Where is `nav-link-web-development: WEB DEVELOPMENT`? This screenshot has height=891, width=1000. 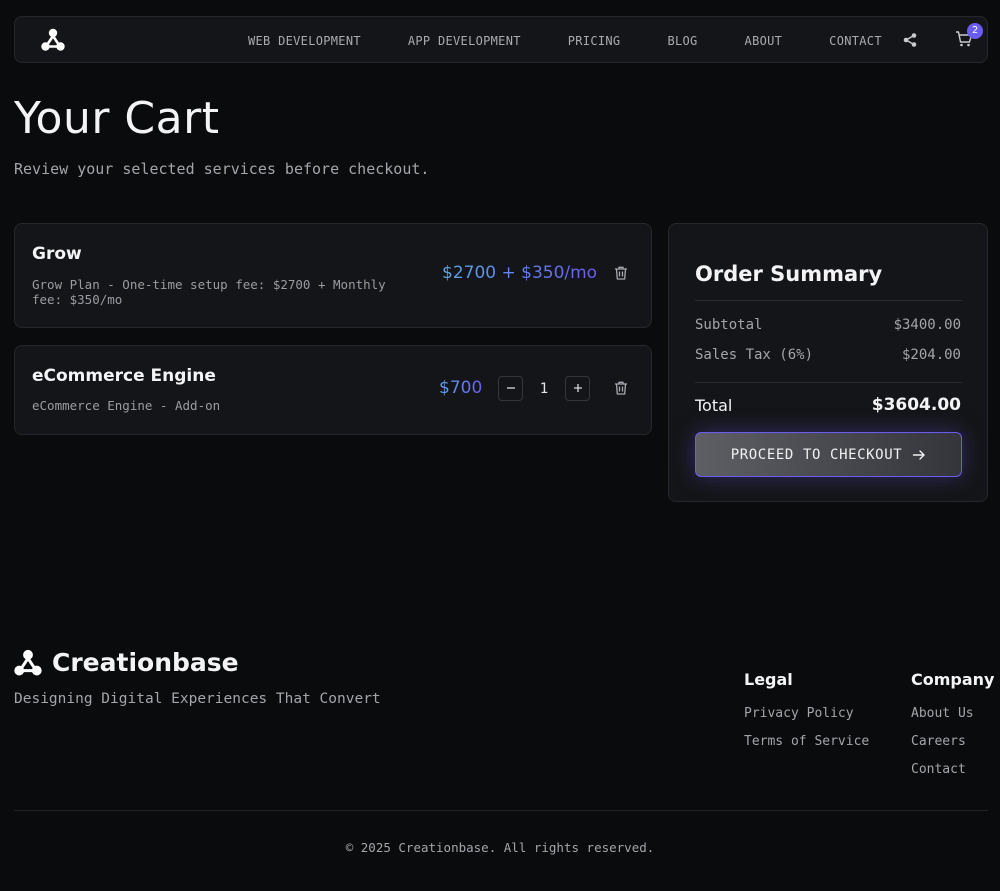
nav-link-web-development: WEB DEVELOPMENT is located at coordinates (304, 41).